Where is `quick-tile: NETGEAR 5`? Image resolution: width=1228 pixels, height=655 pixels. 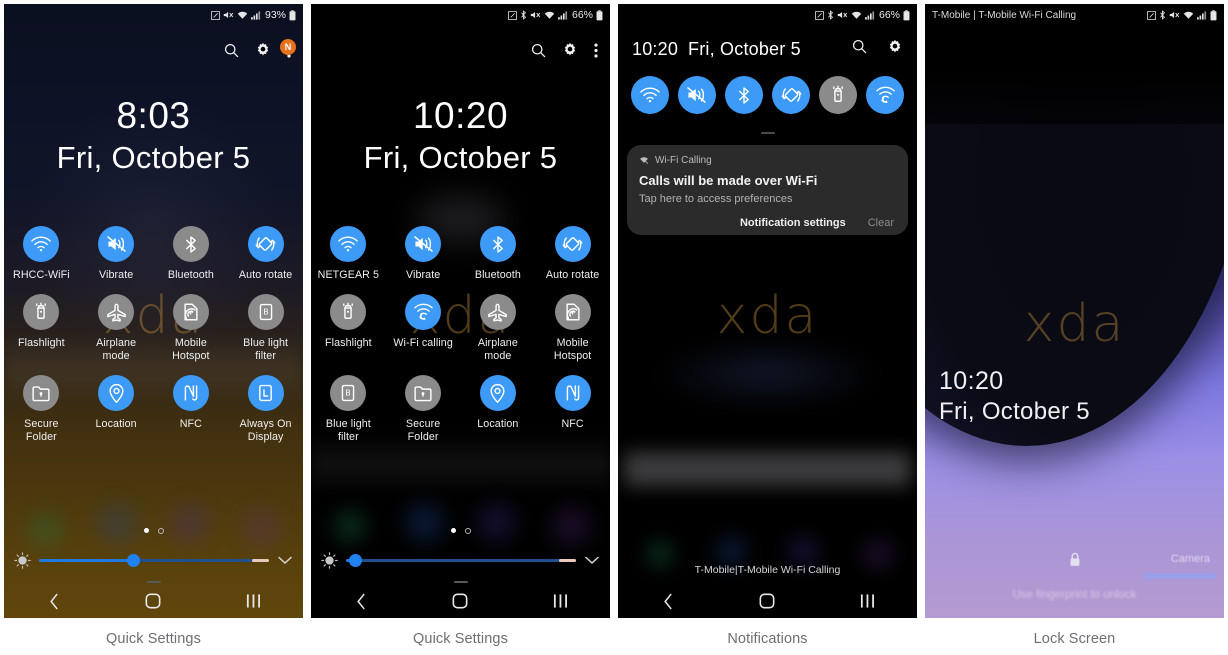
quick-tile: NETGEAR 5 is located at coordinates (348, 254).